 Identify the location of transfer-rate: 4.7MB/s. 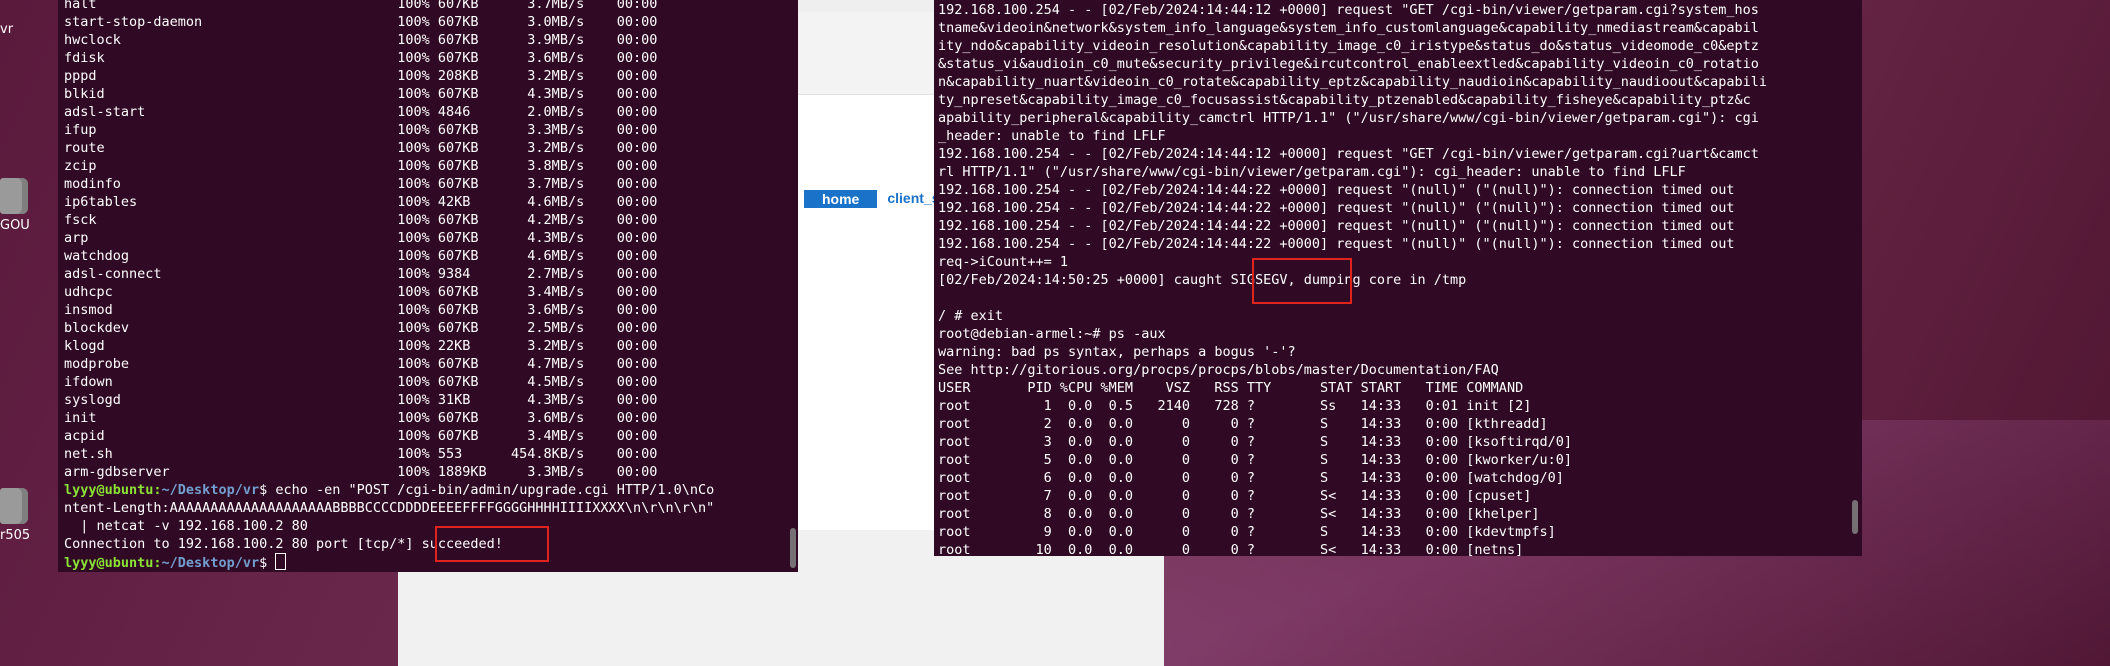
(548, 364).